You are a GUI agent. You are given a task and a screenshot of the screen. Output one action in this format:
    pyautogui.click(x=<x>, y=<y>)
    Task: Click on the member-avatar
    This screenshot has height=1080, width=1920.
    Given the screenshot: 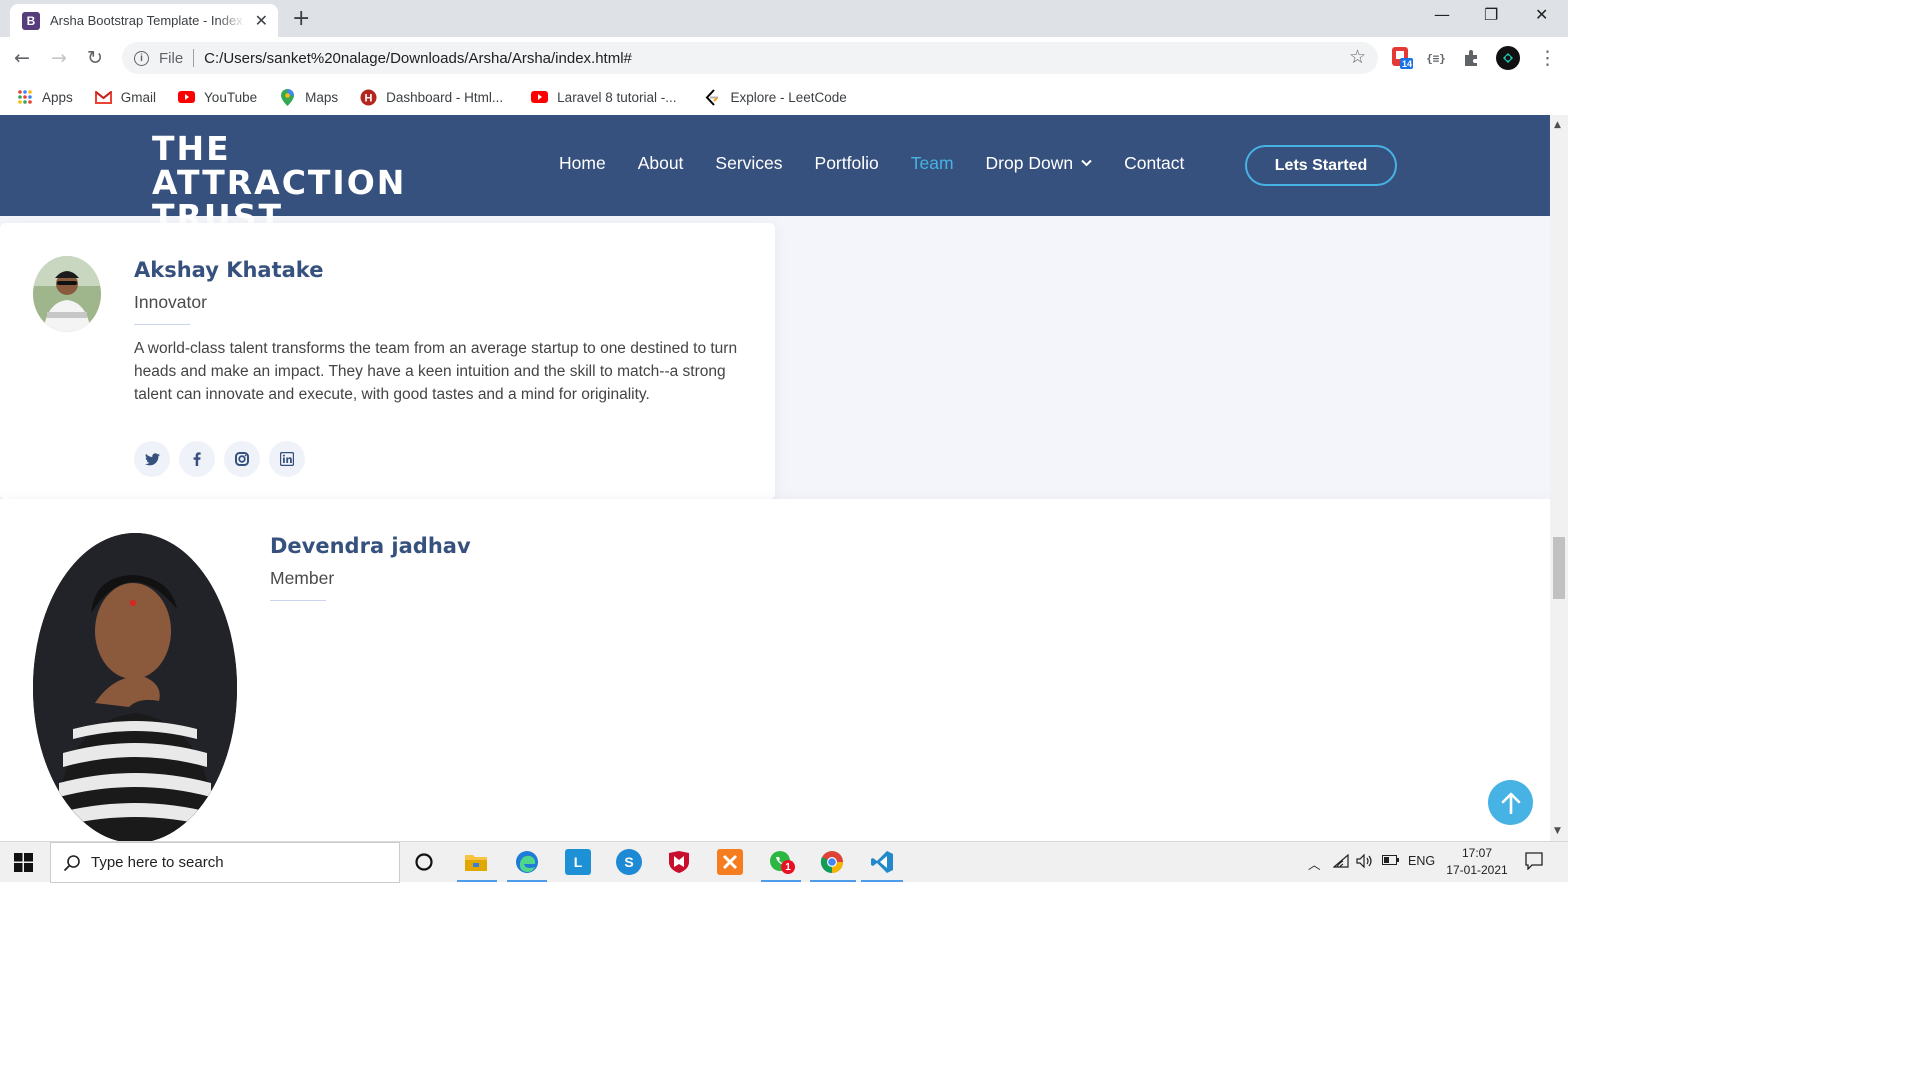 What is the action you would take?
    pyautogui.click(x=67, y=294)
    